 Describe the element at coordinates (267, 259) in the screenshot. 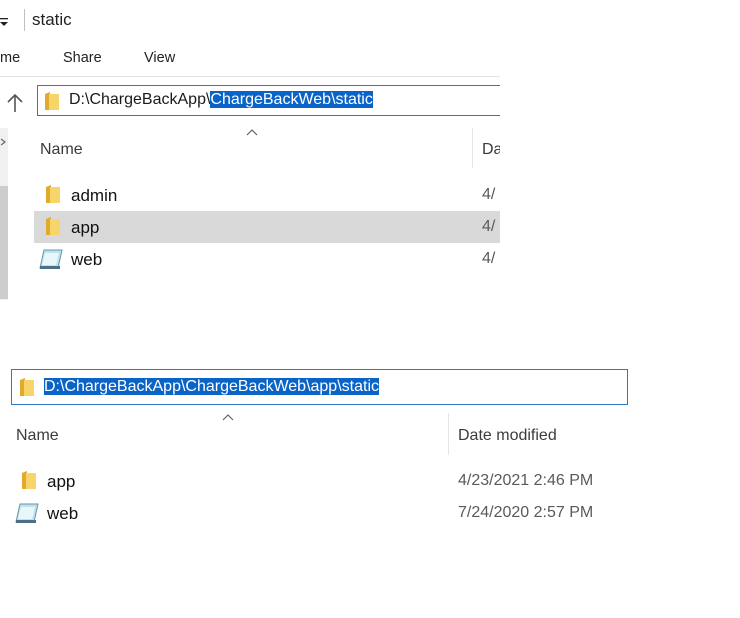

I see `list-item: web 4/` at that location.